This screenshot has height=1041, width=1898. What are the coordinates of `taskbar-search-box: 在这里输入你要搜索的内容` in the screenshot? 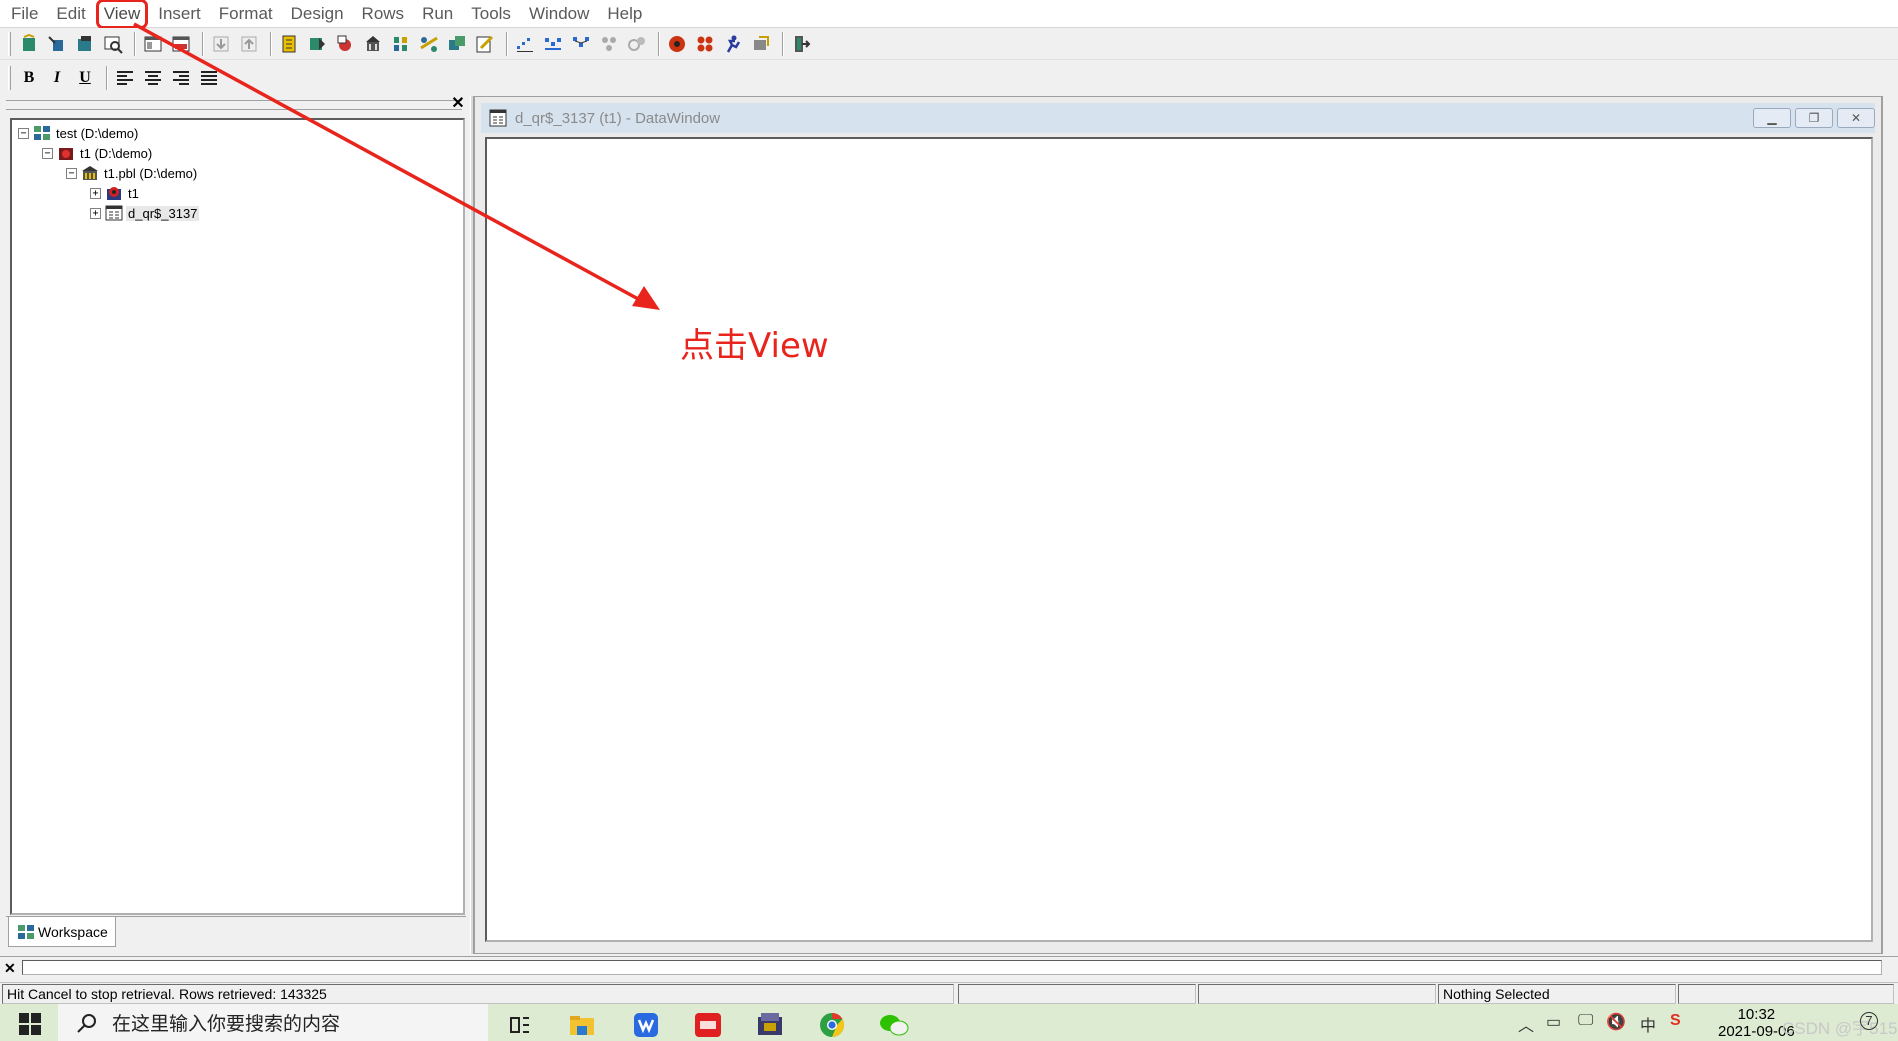 It's located at (273, 1022).